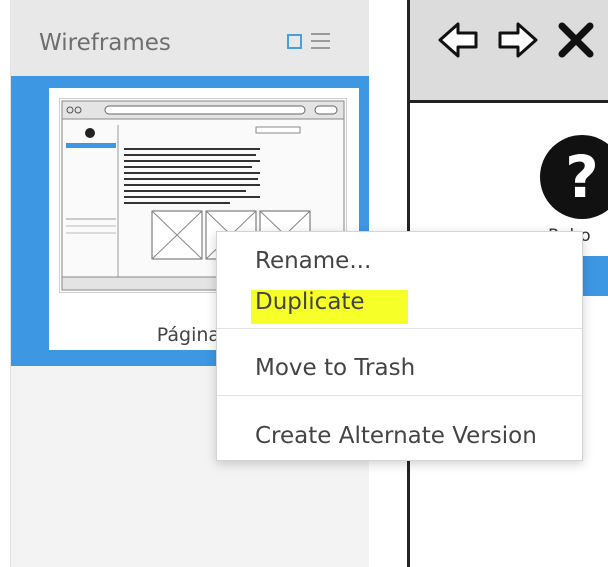 The height and width of the screenshot is (567, 608). Describe the element at coordinates (105, 43) in the screenshot. I see `panel-title: Wireframes` at that location.